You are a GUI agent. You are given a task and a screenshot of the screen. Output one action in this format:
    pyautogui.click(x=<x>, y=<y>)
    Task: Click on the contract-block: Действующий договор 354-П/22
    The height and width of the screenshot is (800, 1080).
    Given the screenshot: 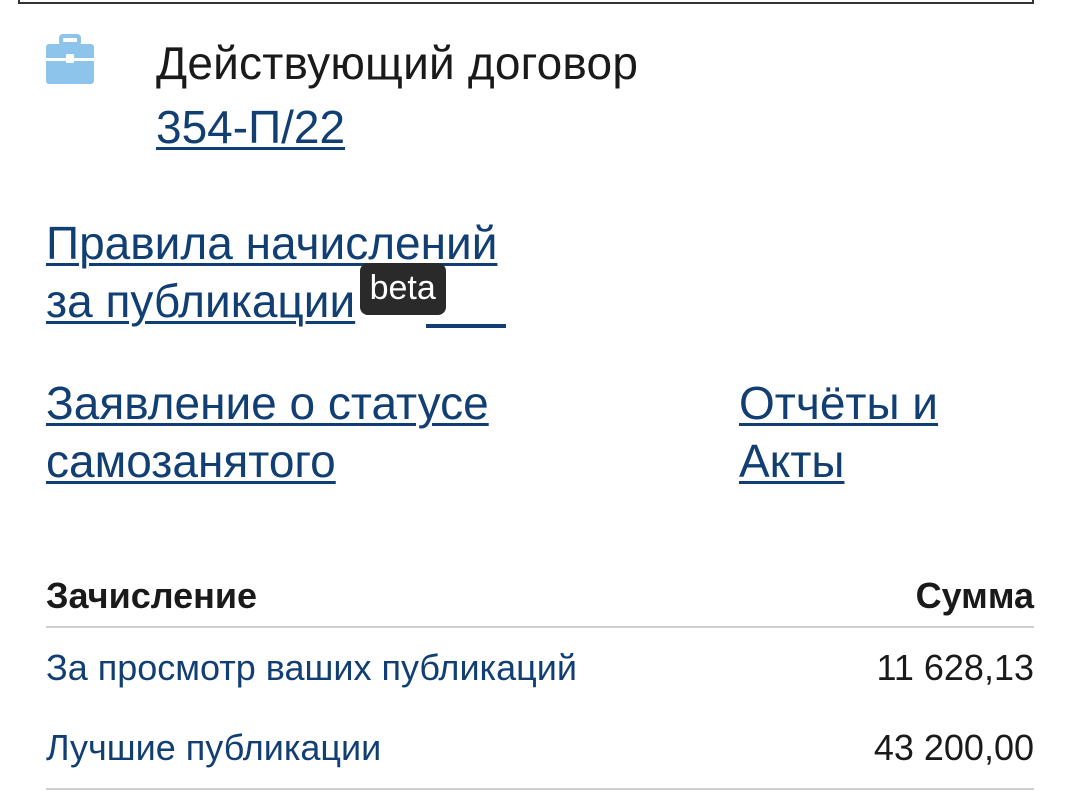 What is the action you would take?
    pyautogui.click(x=342, y=91)
    